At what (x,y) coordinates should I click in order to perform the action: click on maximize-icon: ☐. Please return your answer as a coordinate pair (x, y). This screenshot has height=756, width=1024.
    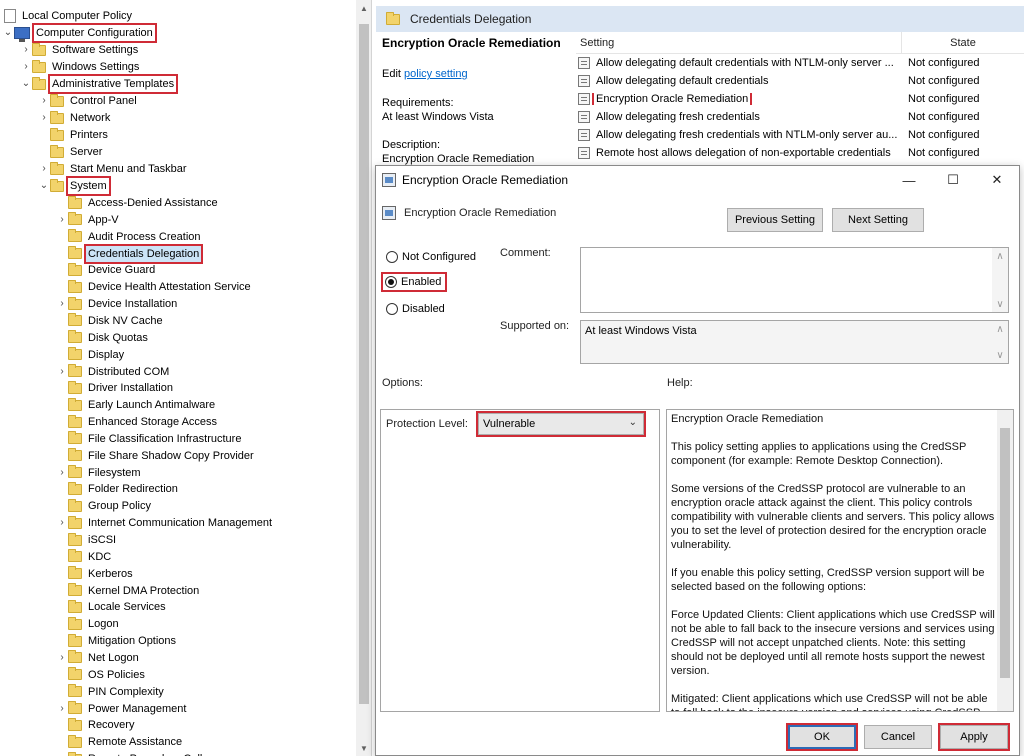
    Looking at the image, I should click on (953, 180).